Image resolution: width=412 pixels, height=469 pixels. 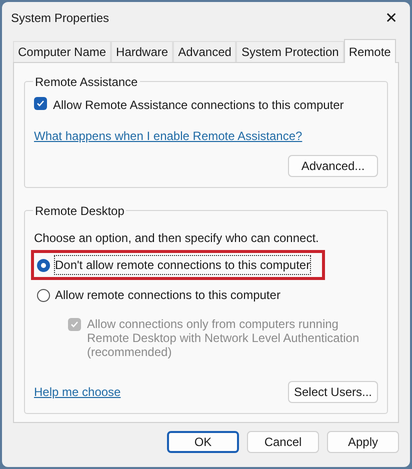 I want to click on checkbox-label: Allow Remote Assistance connections to this computer, so click(x=198, y=105).